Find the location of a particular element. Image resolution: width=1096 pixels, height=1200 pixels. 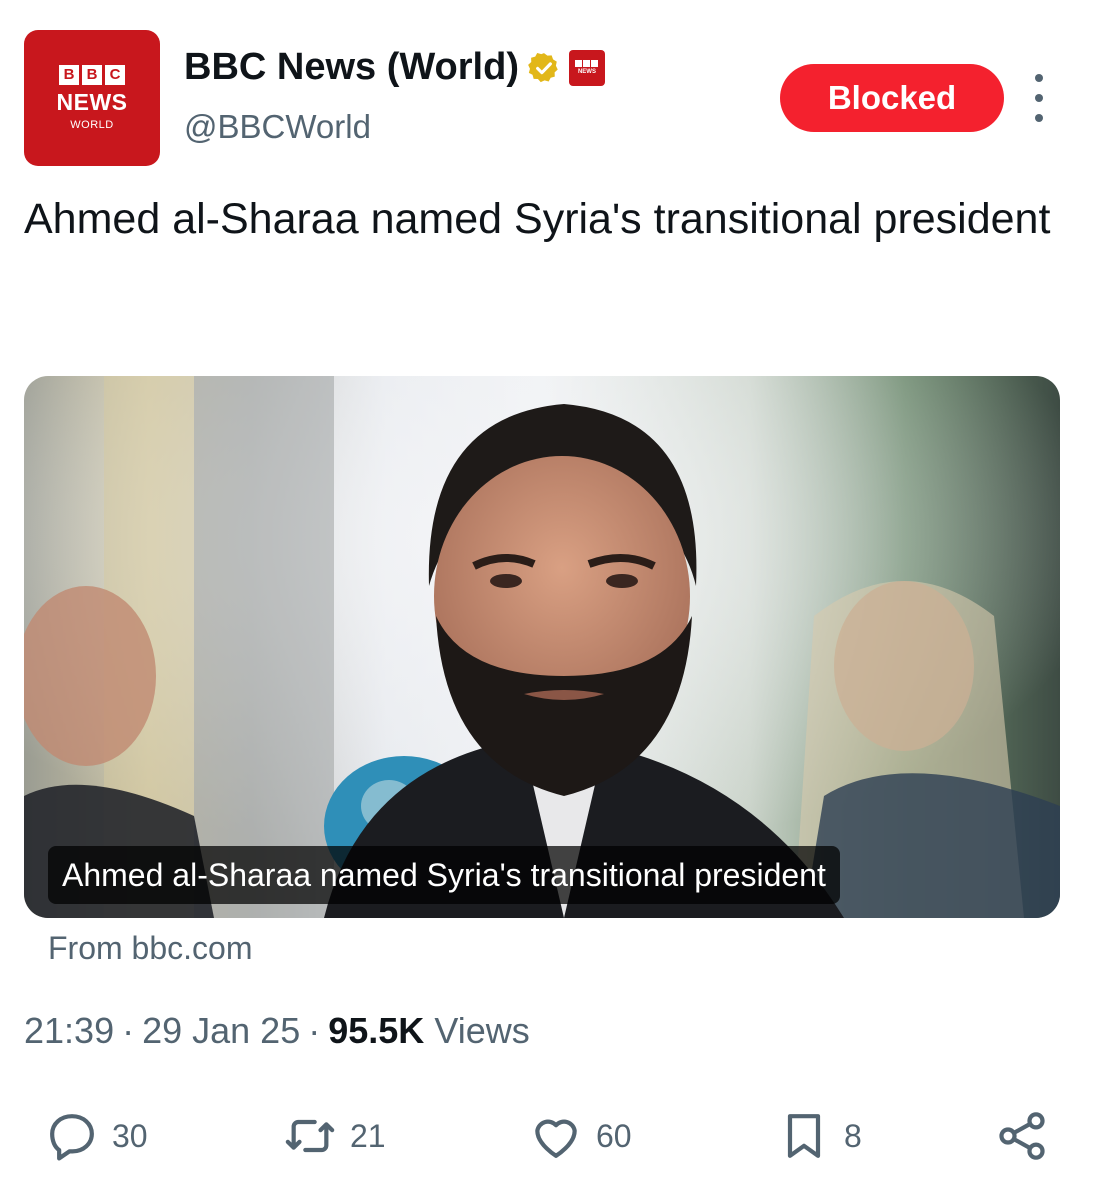

reply-icon is located at coordinates (72, 1137).